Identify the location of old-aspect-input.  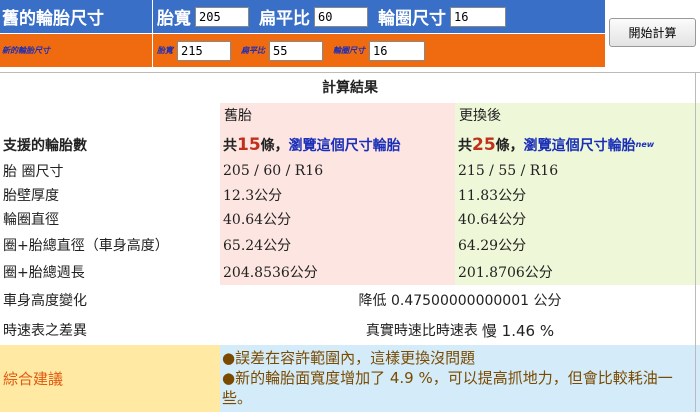
(341, 16).